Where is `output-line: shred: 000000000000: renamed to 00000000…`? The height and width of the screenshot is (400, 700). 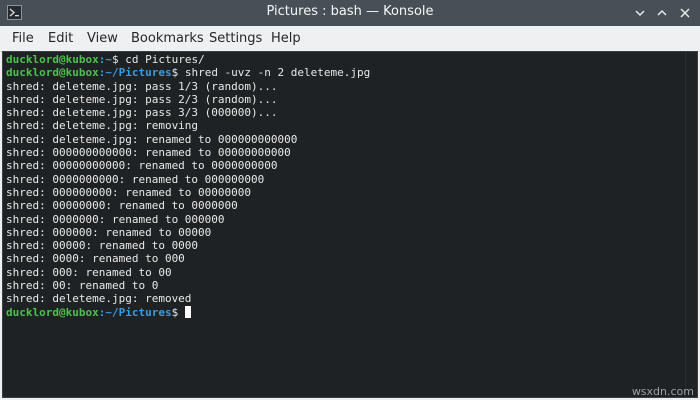 output-line: shred: 000000000000: renamed to 00000000… is located at coordinates (148, 153).